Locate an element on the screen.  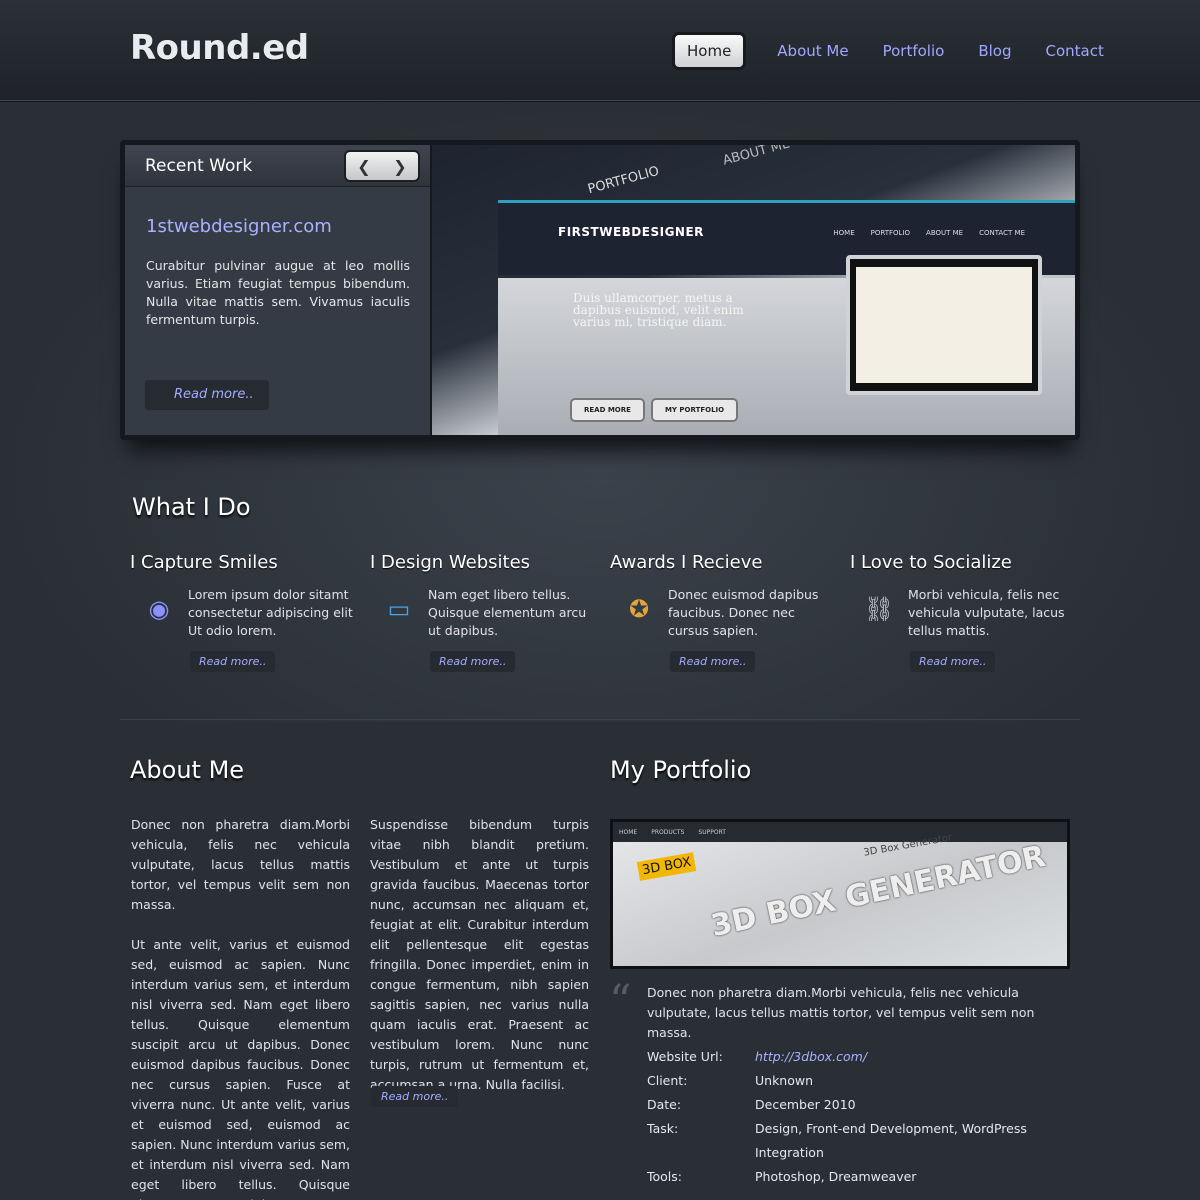
preview-nav-item: HOME is located at coordinates (844, 233).